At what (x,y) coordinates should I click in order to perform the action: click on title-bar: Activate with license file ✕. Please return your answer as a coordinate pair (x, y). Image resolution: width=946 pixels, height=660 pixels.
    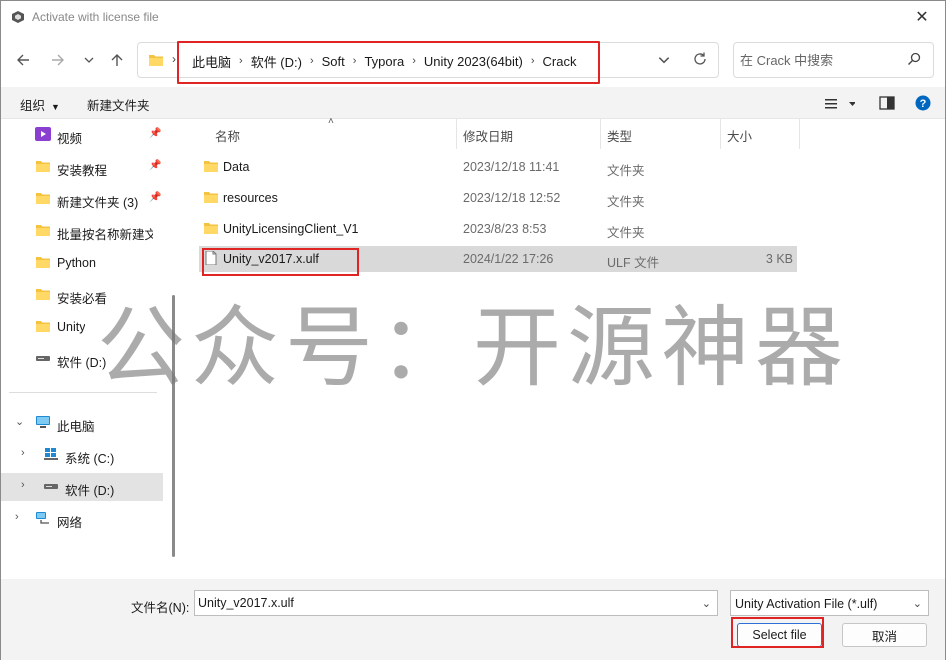
    Looking at the image, I should click on (473, 17).